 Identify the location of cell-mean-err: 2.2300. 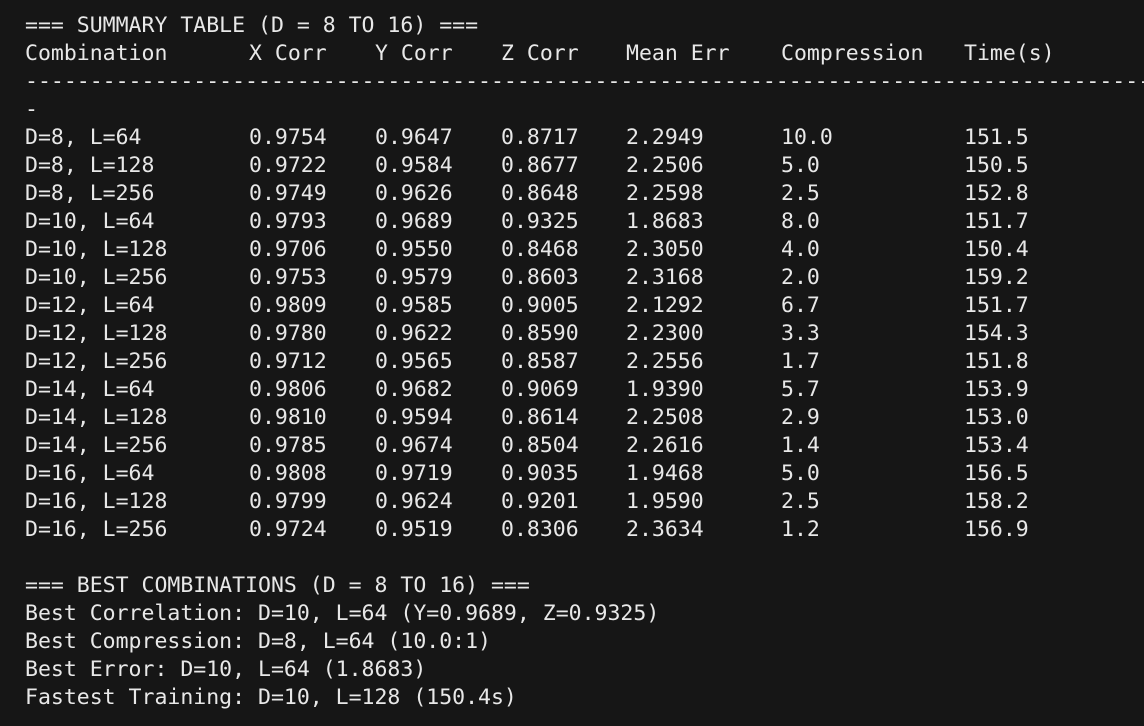
(665, 333).